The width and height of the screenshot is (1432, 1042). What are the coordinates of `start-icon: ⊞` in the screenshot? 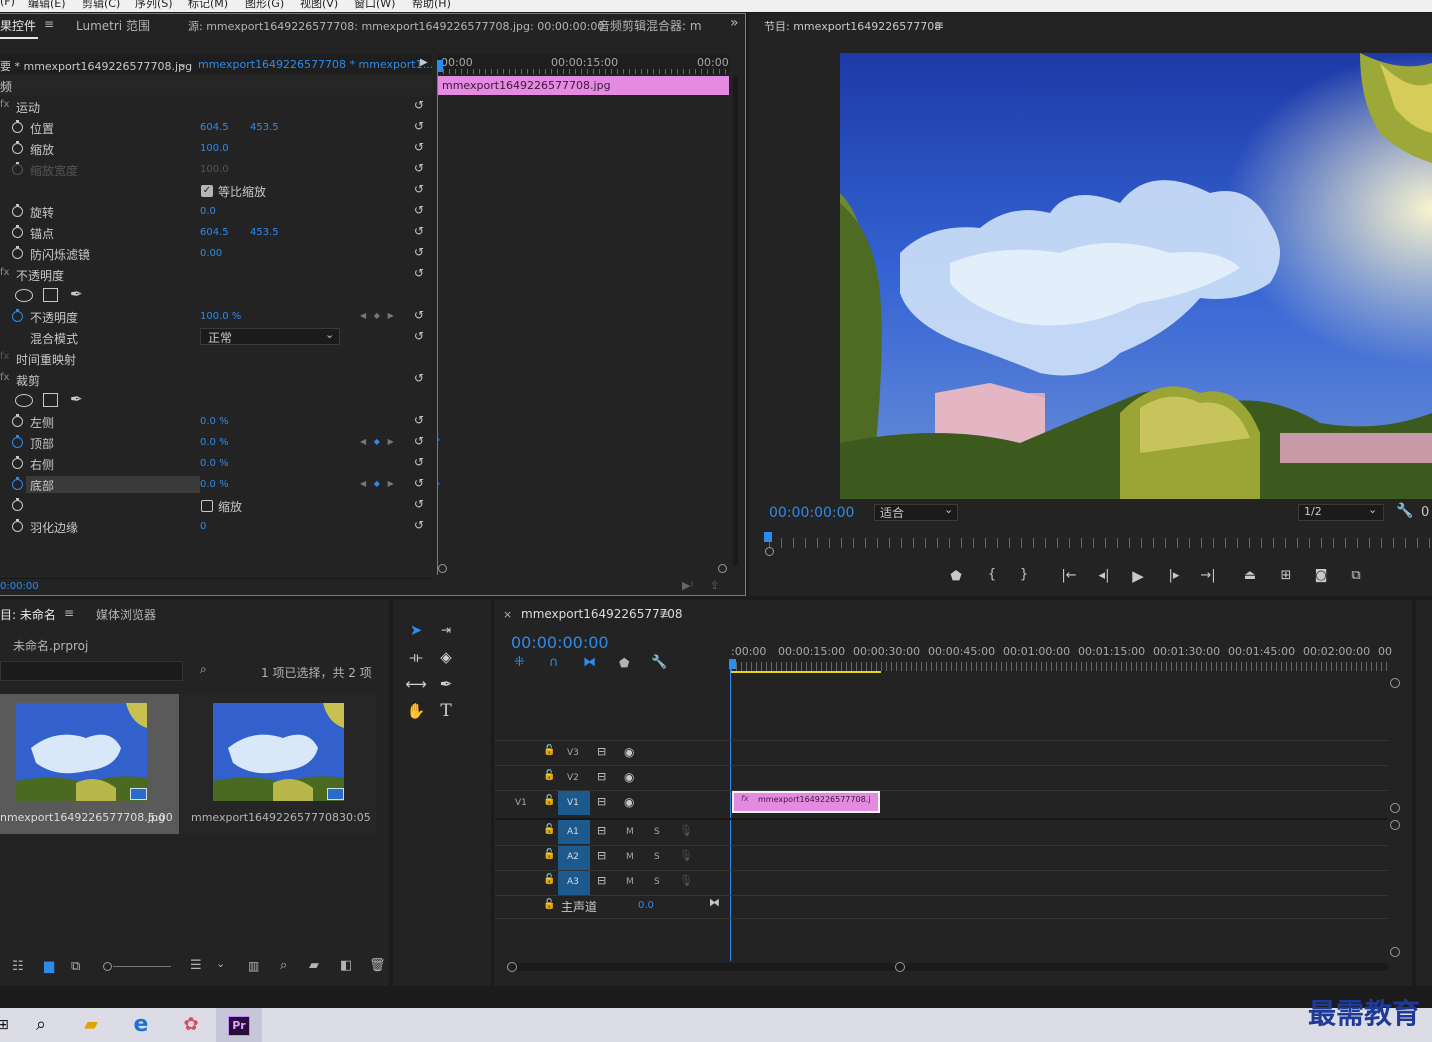 It's located at (8, 1025).